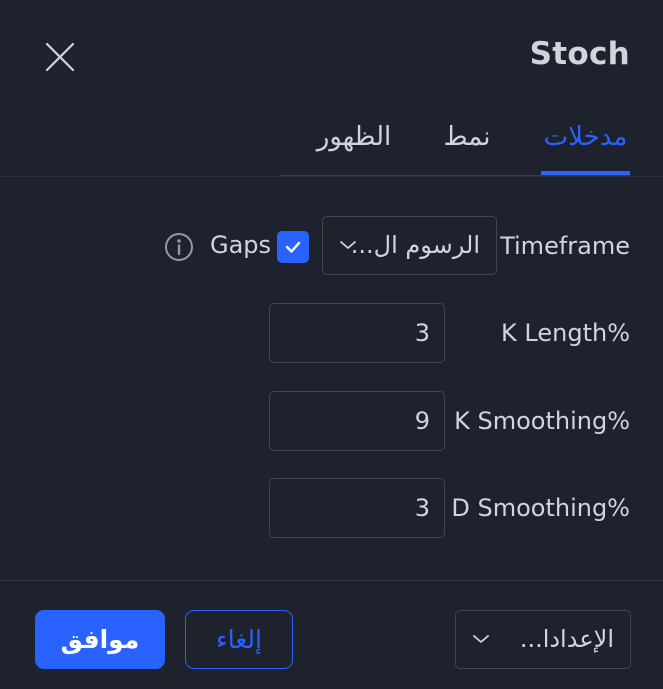  Describe the element at coordinates (542, 421) in the screenshot. I see `k-smoothing-label: K Smoothing%` at that location.